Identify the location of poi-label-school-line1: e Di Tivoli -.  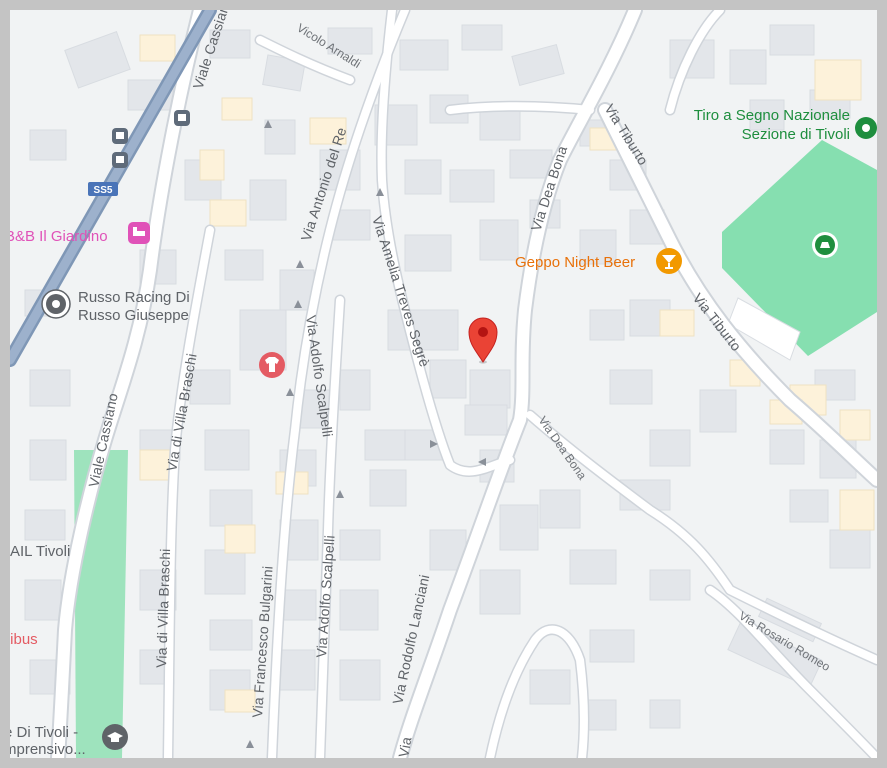
(44, 732).